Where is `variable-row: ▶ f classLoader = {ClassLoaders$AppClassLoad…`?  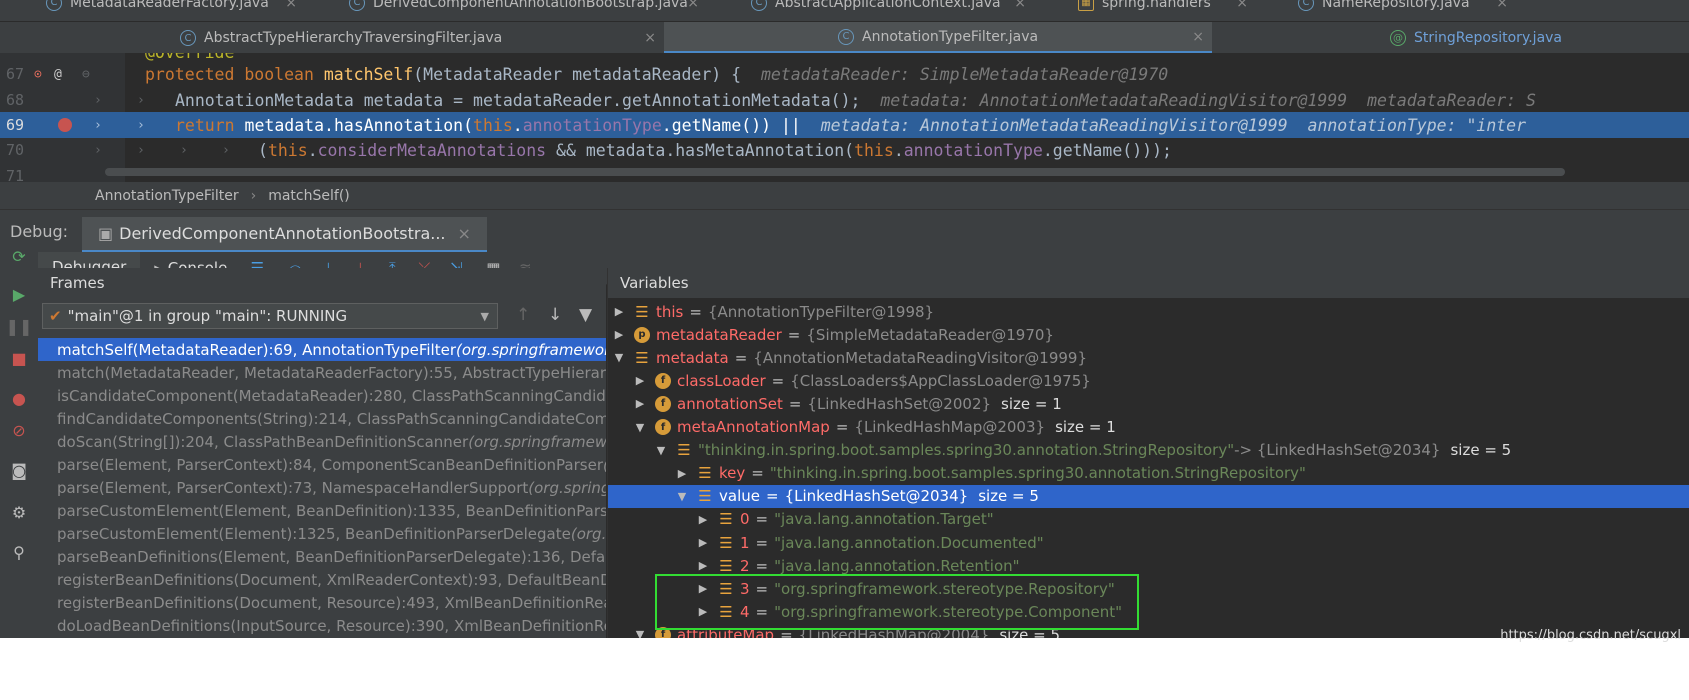
variable-row: ▶ f classLoader = {ClassLoaders$AppClassLoad… is located at coordinates (1148, 380).